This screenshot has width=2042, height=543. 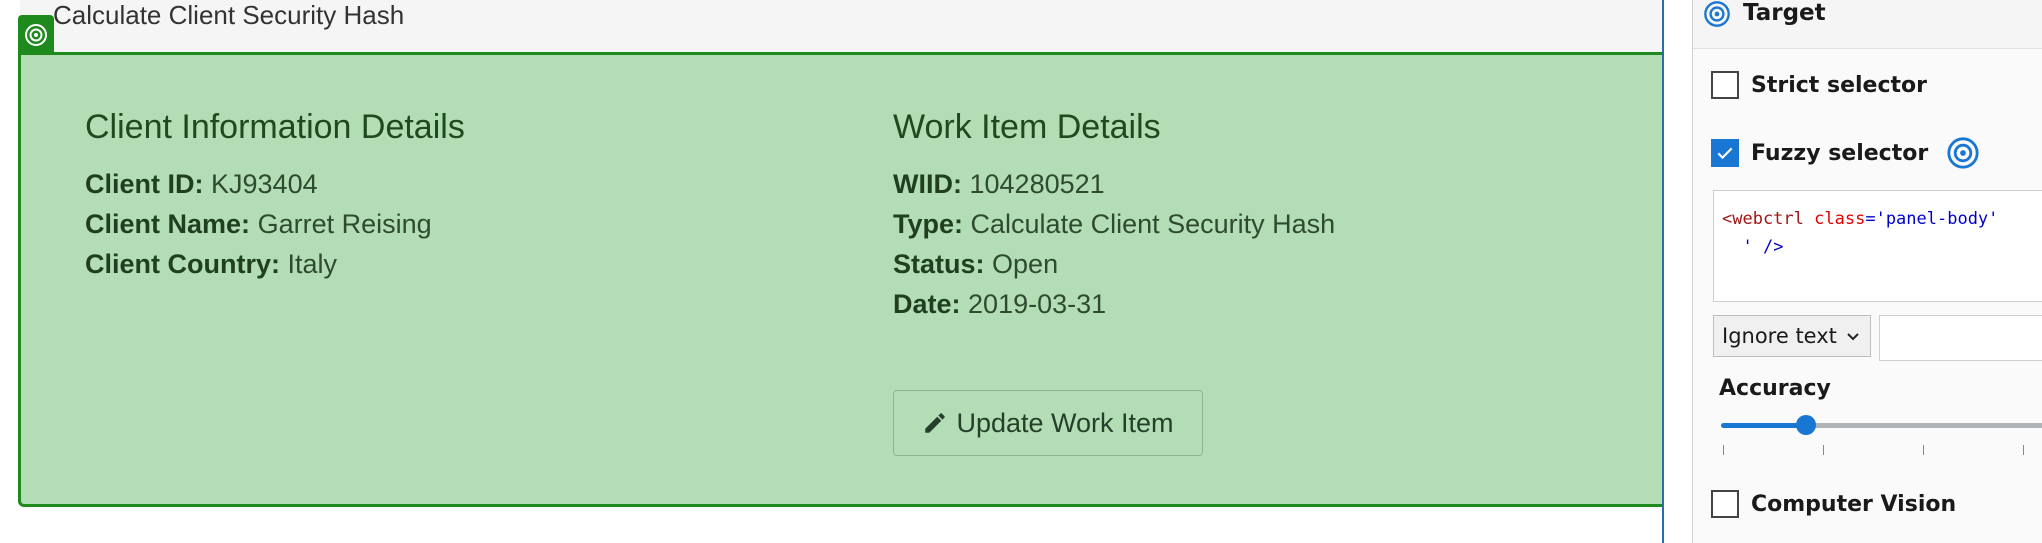 I want to click on code-tag-open: <webctrl, so click(x=1763, y=219).